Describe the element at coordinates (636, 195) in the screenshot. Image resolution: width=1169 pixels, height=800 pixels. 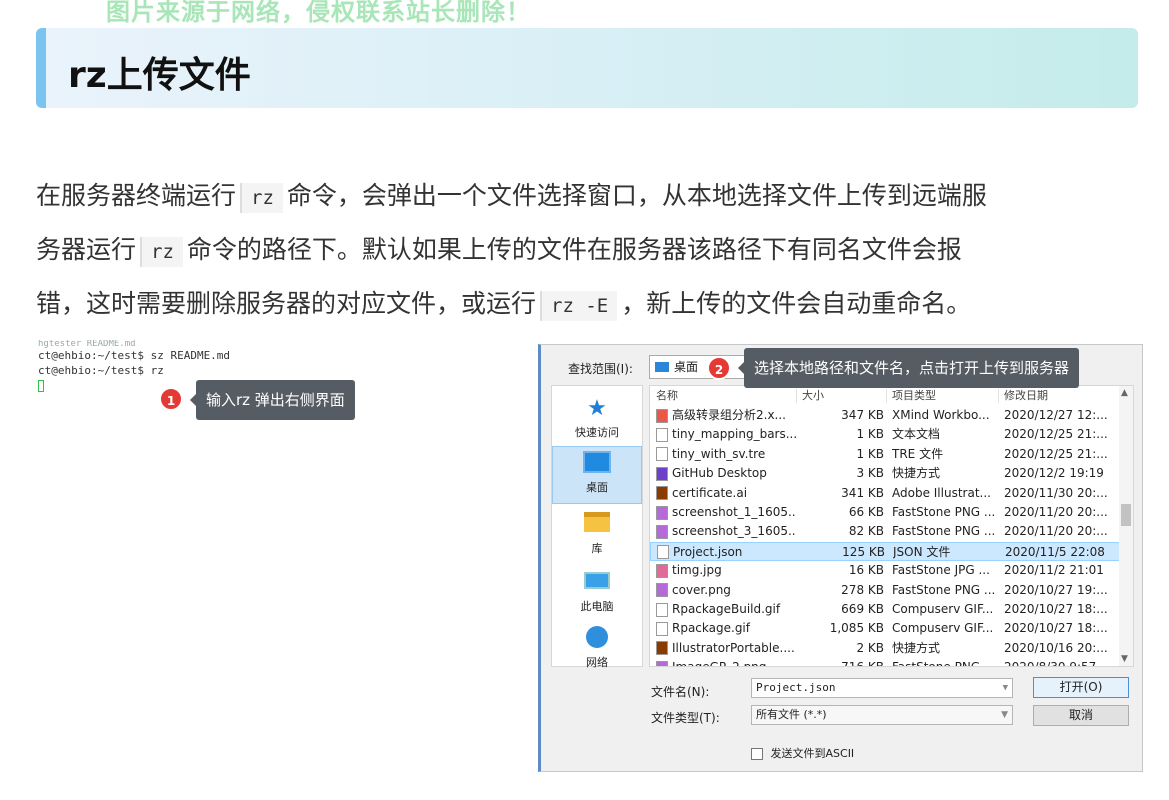
I see `text-span: 命令，会弹出一个文件选择窗口，从本地选择文件上传到远端服` at that location.